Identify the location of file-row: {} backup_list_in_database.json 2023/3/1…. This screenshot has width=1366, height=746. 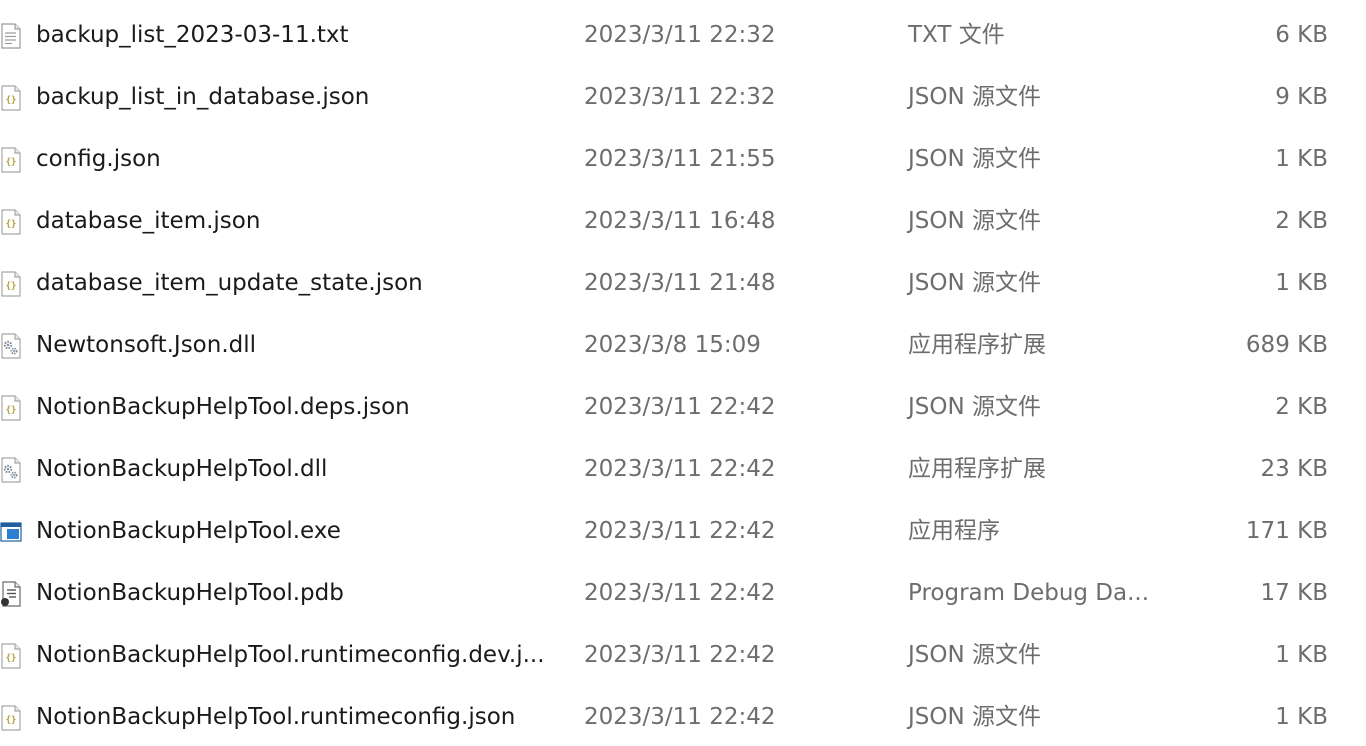
(683, 97).